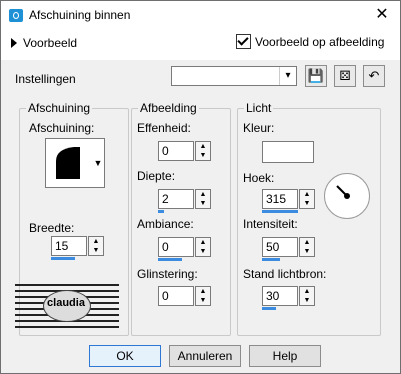 This screenshot has height=374, width=401. I want to click on glinstering-input: 0, so click(176, 296).